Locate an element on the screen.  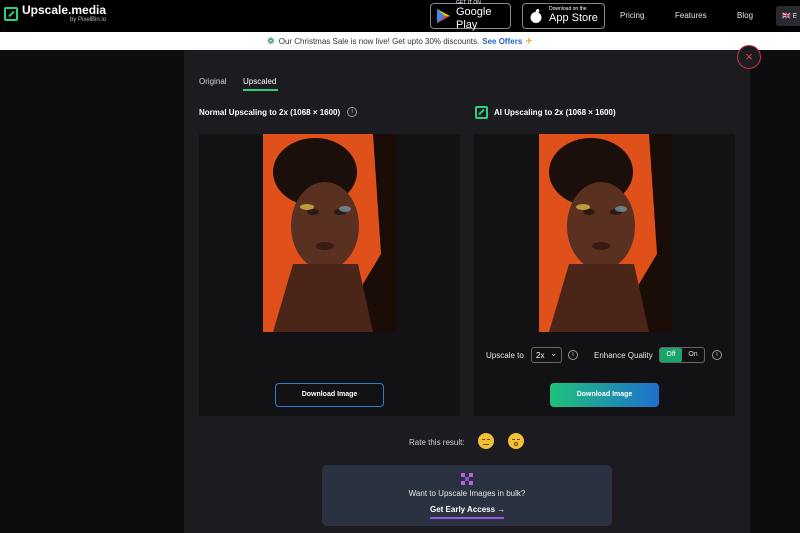
normal-heading: Normal Upscaling to 2x (1068 × 1600) i is located at coordinates (278, 112).